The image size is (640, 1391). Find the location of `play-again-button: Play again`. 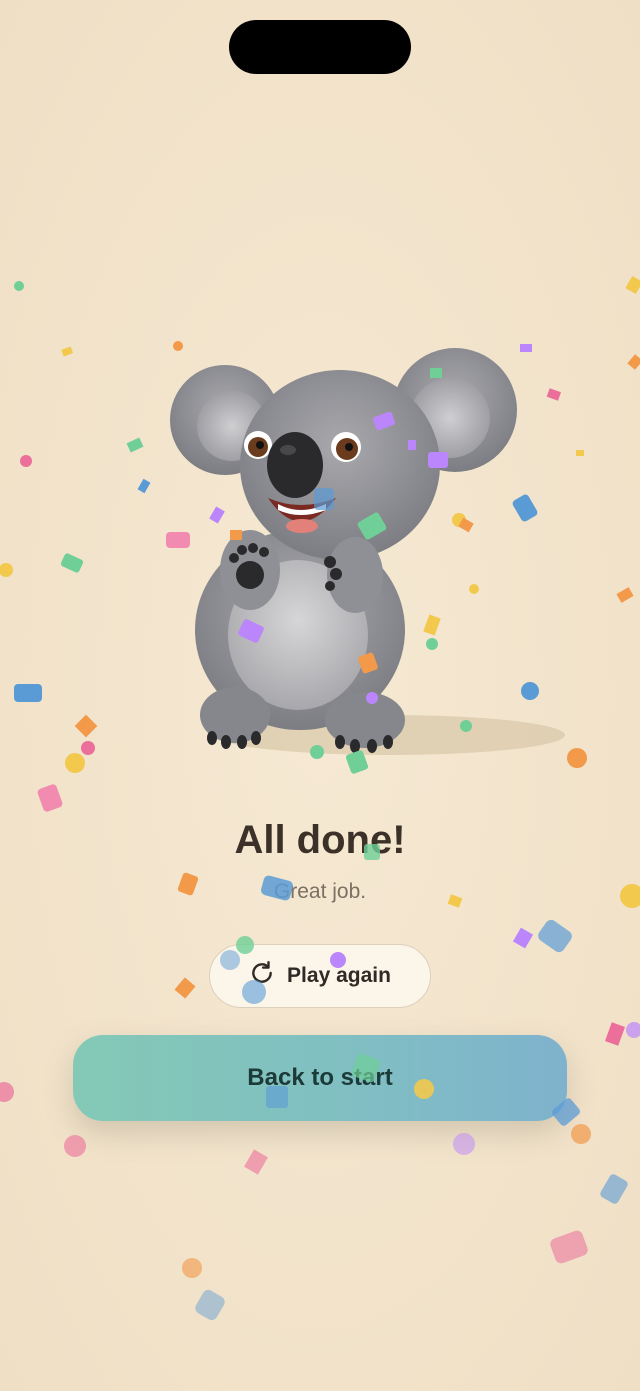

play-again-button: Play again is located at coordinates (320, 976).